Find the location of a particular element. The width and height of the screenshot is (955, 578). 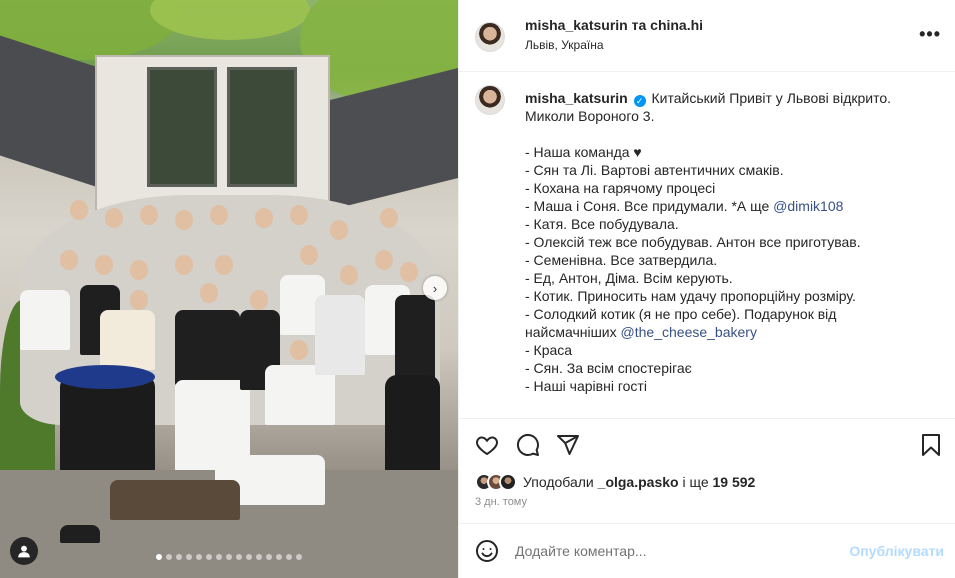

collab-joiner: та is located at coordinates (639, 25).